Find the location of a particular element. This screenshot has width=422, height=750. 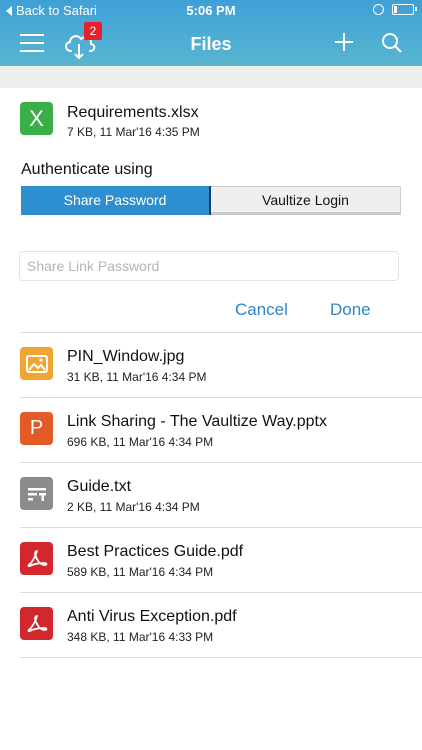

excel-icon-letter: X is located at coordinates (36, 118).